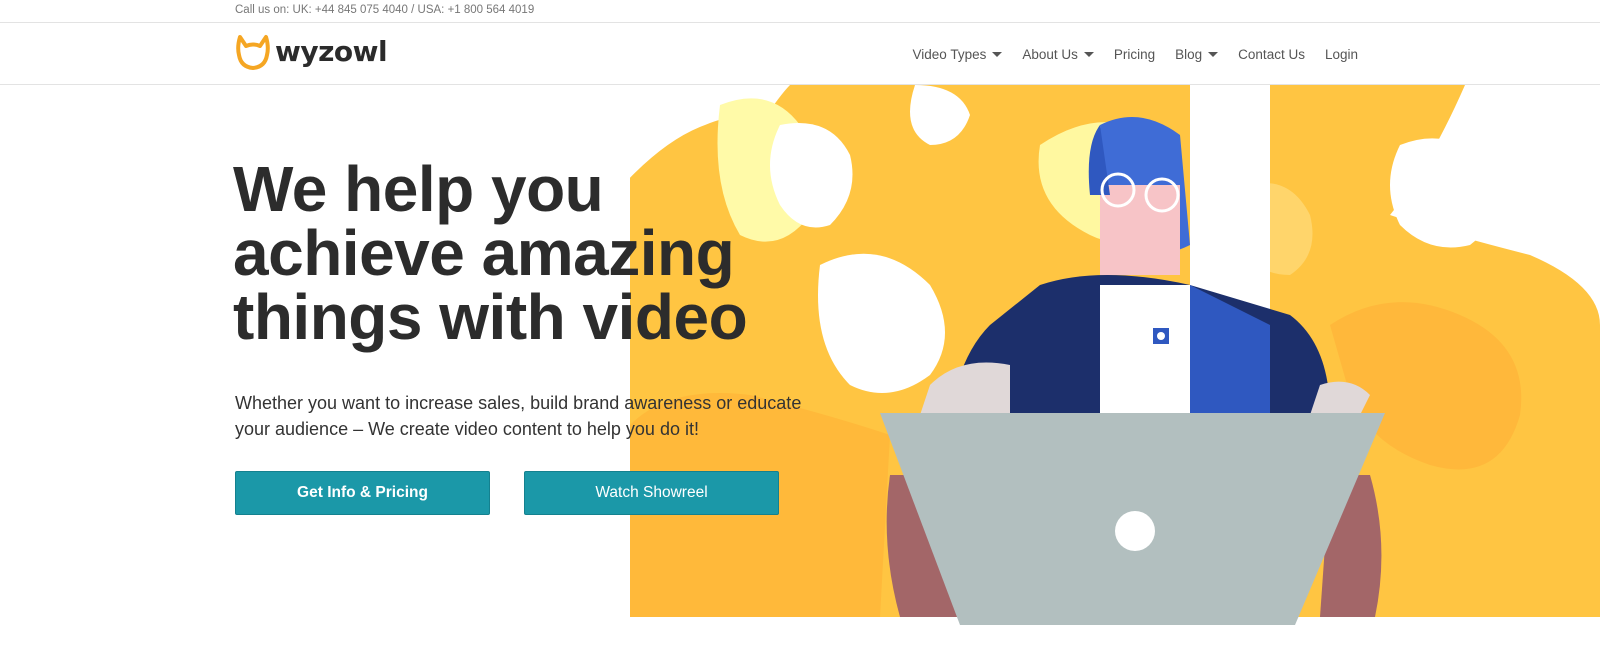  Describe the element at coordinates (651, 493) in the screenshot. I see `watch-showreel-button: Watch Showreel` at that location.